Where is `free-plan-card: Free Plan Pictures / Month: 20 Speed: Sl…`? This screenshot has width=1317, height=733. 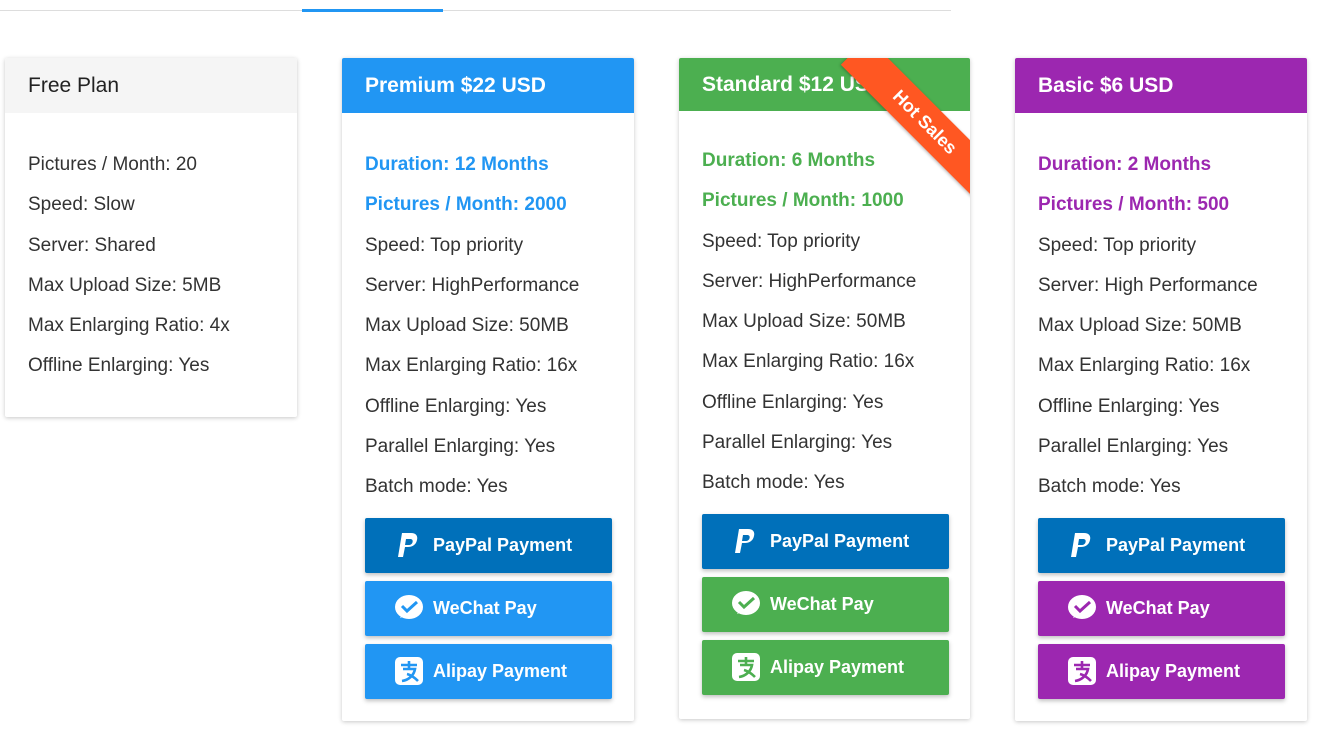 free-plan-card: Free Plan Pictures / Month: 20 Speed: Sl… is located at coordinates (151, 237).